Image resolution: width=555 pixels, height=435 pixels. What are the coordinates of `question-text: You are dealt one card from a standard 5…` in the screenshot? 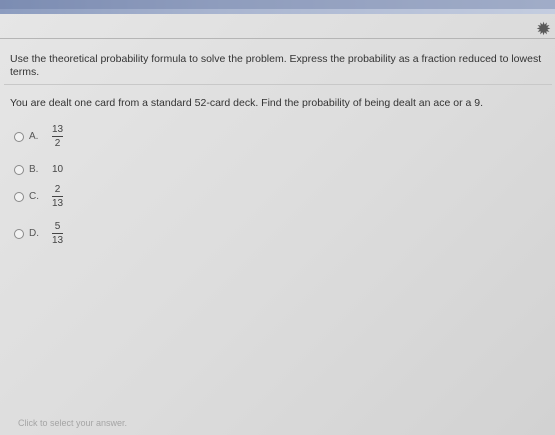 It's located at (246, 103).